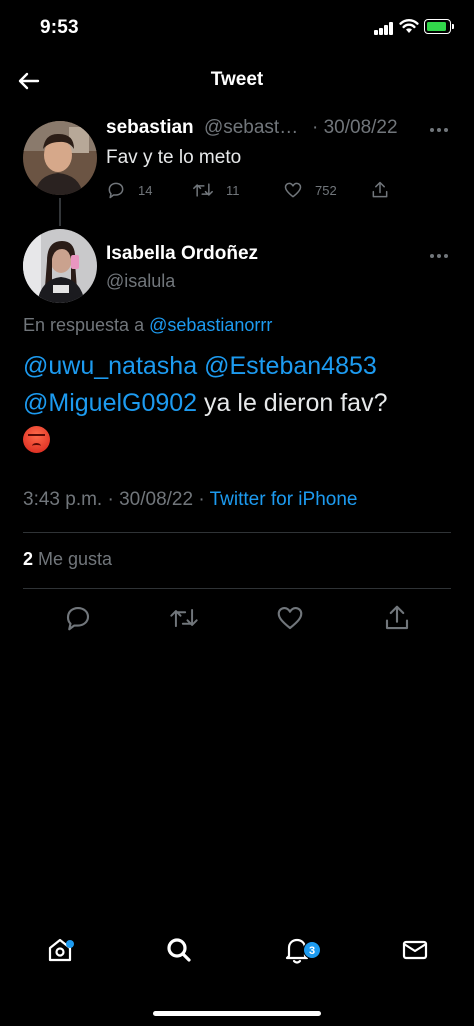 The height and width of the screenshot is (1026, 474). What do you see at coordinates (150, 127) in the screenshot?
I see `parent-author-name: sebastian` at bounding box center [150, 127].